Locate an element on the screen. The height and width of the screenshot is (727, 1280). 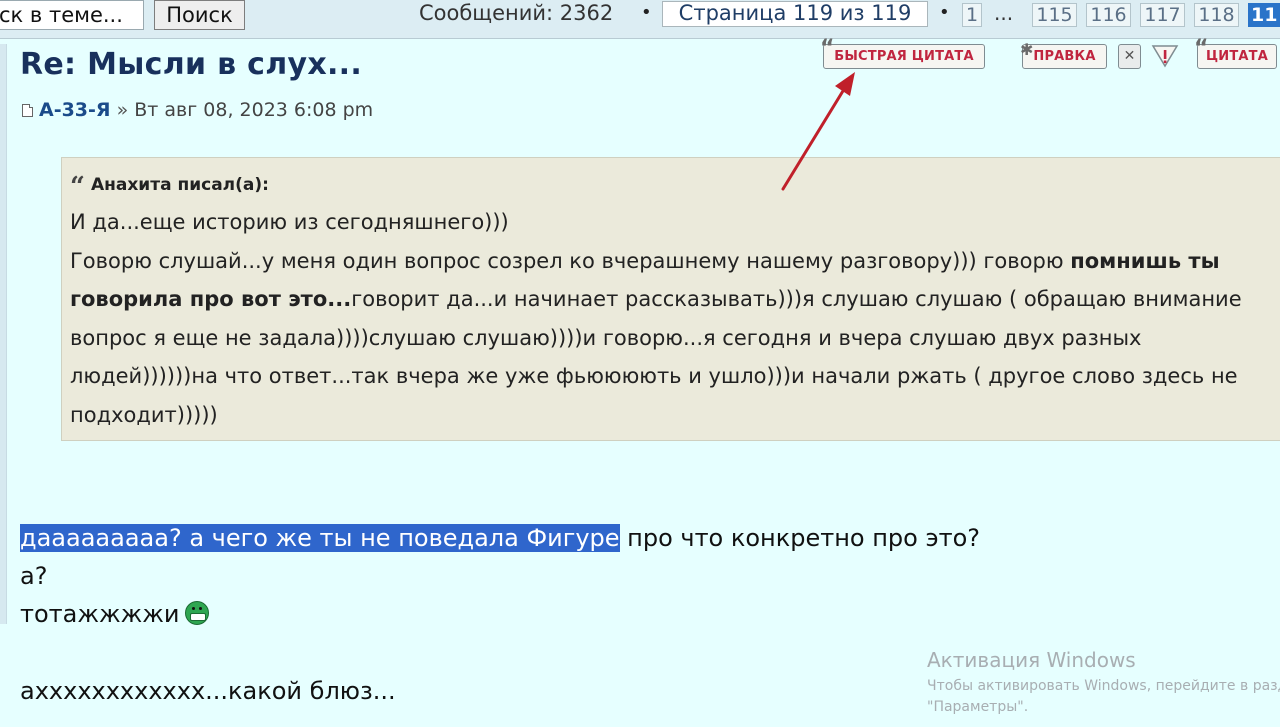
page-indicator: Страница 119 из 119 is located at coordinates (795, 14).